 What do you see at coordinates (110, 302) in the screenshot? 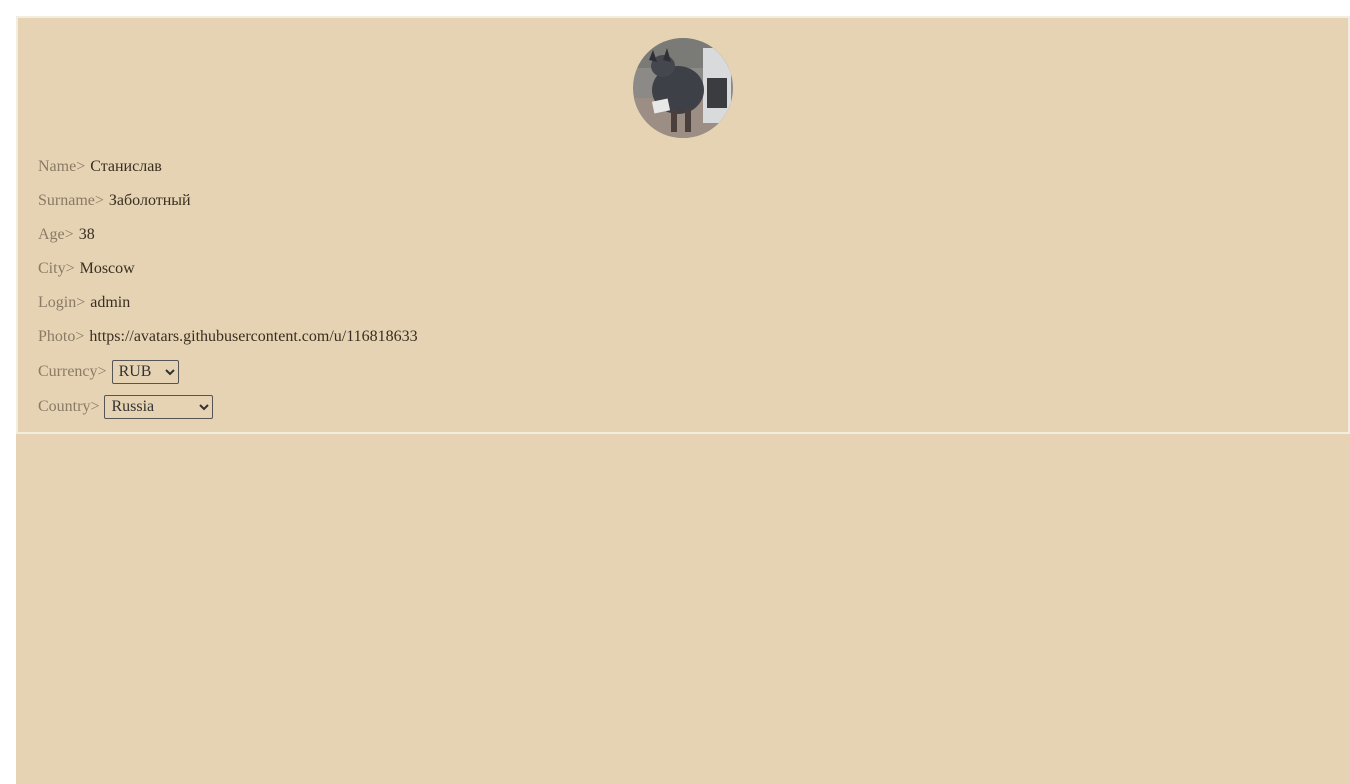
I see `login-value: admin` at bounding box center [110, 302].